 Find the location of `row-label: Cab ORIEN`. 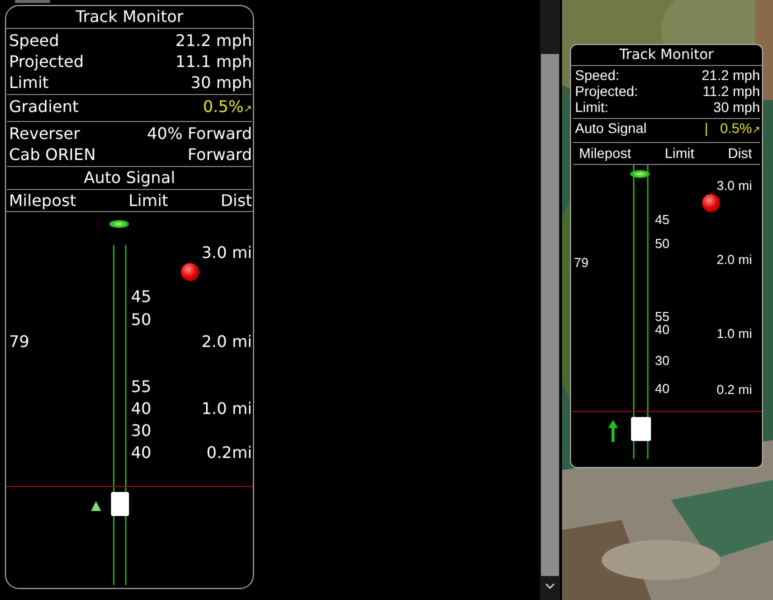

row-label: Cab ORIEN is located at coordinates (52, 154).